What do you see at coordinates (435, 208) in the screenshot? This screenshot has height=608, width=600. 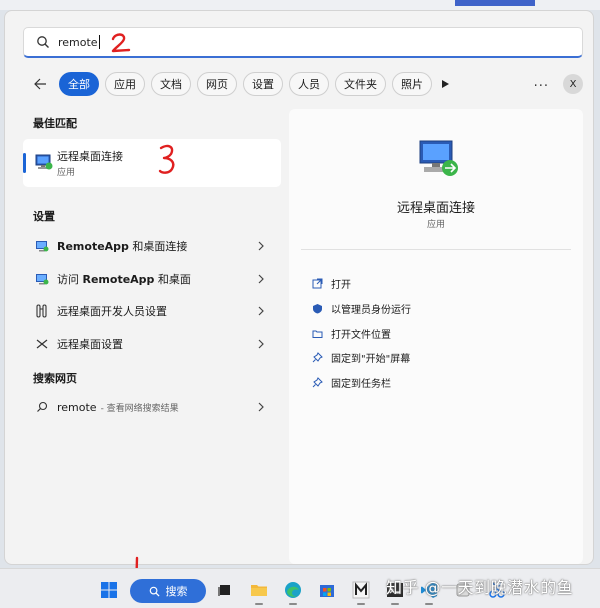 I see `app-name: 远程桌面连接` at bounding box center [435, 208].